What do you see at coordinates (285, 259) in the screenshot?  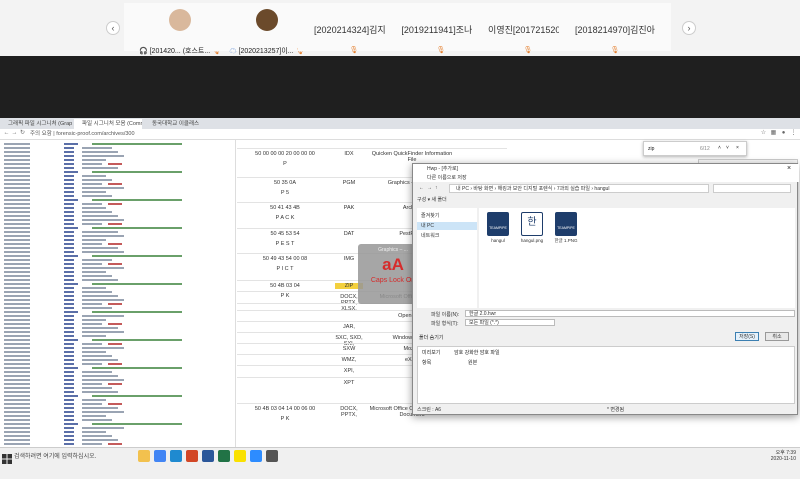 I see `hex-signature: 50 49 43 54 00 08` at bounding box center [285, 259].